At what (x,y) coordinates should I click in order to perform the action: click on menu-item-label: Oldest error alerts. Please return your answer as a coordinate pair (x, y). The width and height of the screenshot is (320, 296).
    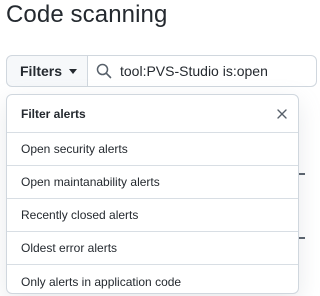
    Looking at the image, I should click on (69, 248).